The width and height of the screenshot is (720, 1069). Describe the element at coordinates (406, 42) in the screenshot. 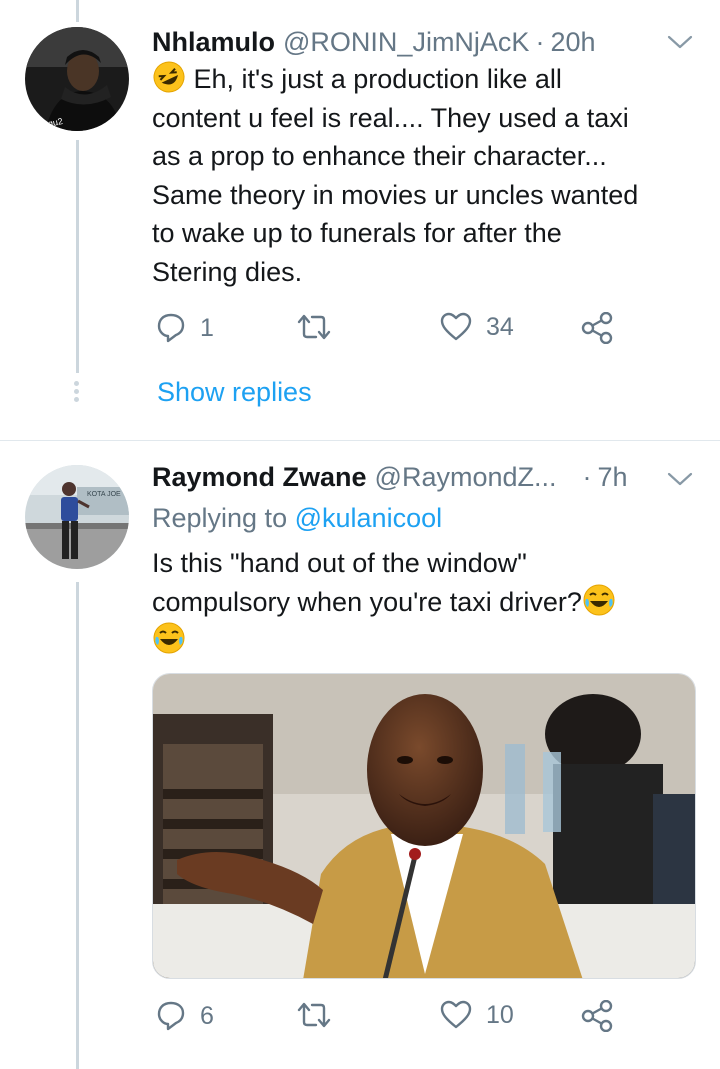

I see `username: @RONIN_JimNjAcK` at that location.